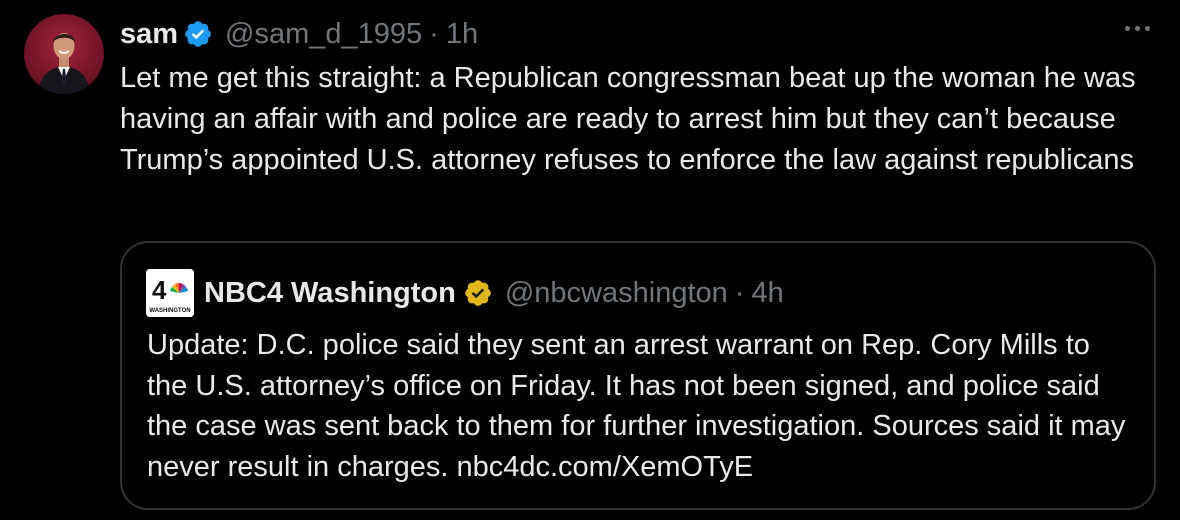  Describe the element at coordinates (330, 293) in the screenshot. I see `quoted-author-name: NBC4 Washington` at that location.